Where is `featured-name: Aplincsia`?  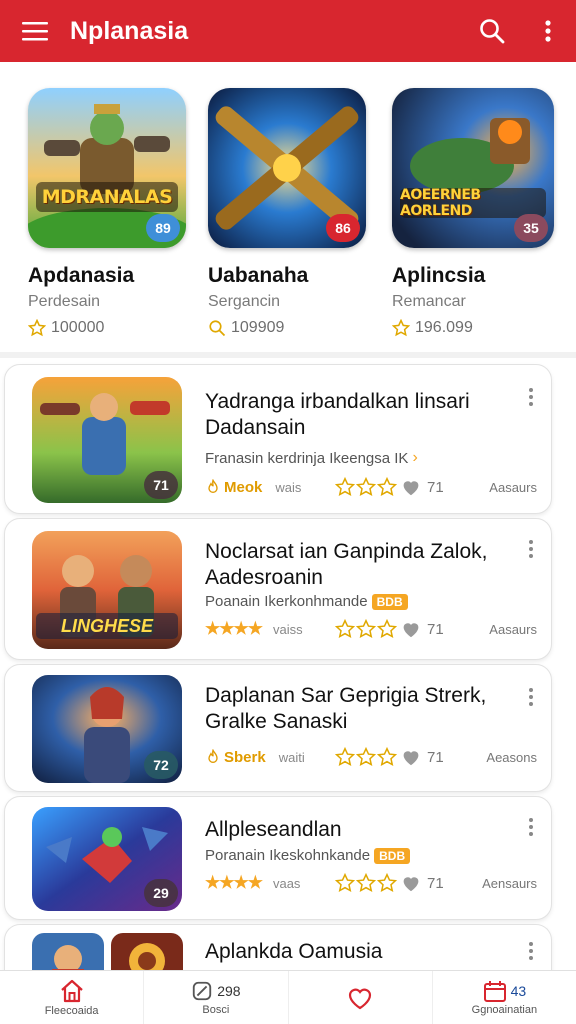
featured-name: Aplincsia is located at coordinates (439, 275).